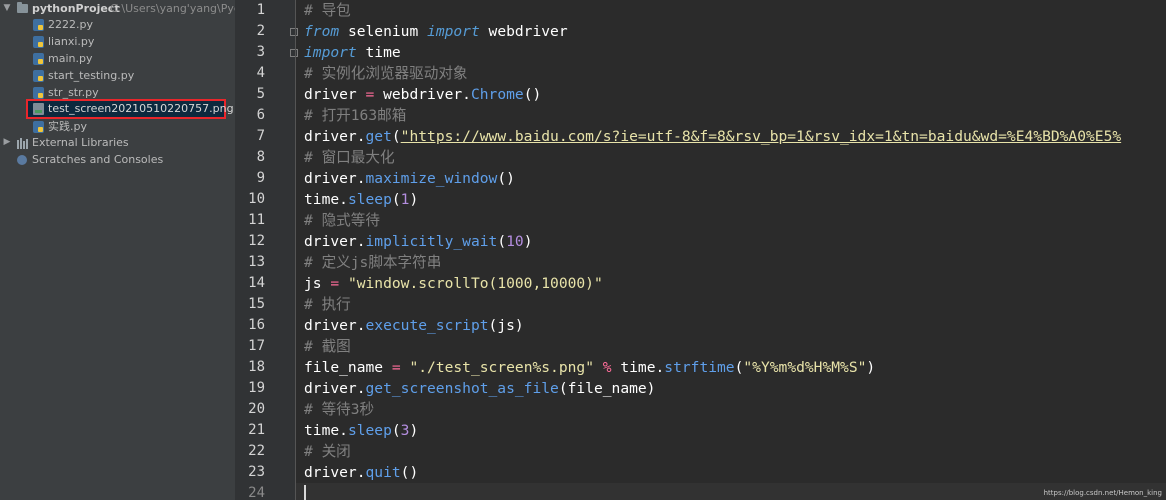 The width and height of the screenshot is (1166, 500). Describe the element at coordinates (117, 58) in the screenshot. I see `tree-item-file: main.py` at that location.